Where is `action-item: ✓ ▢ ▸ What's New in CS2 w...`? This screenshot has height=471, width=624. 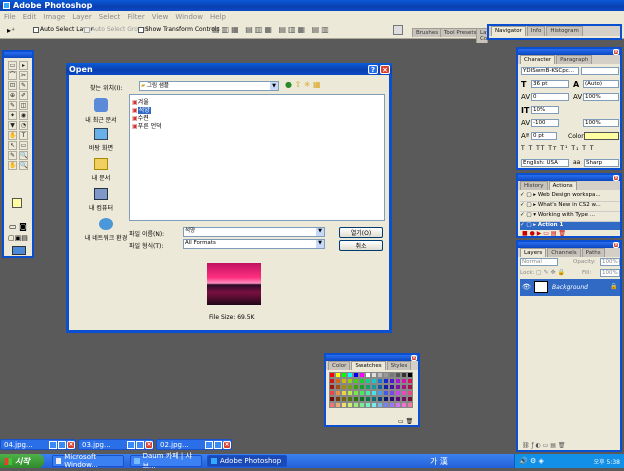
action-item: ✓ ▢ ▸ What's New in CS2 w... is located at coordinates (570, 207).